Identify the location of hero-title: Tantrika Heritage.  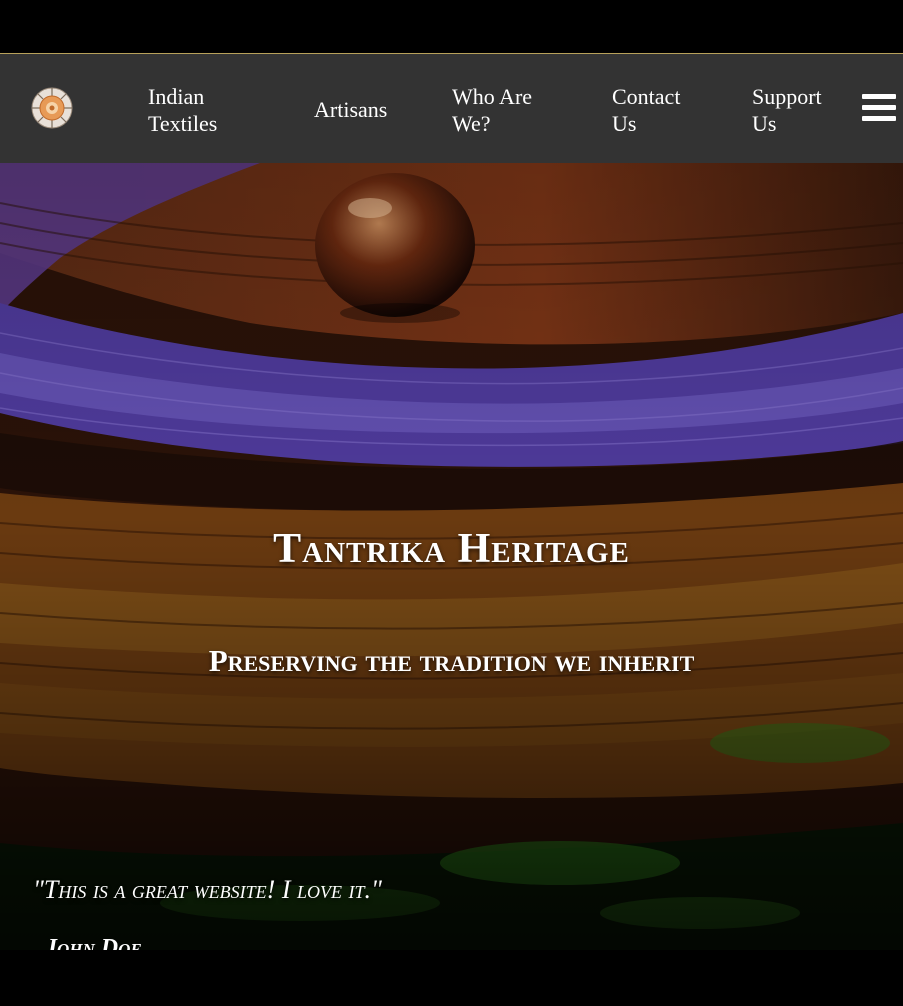
(451, 549).